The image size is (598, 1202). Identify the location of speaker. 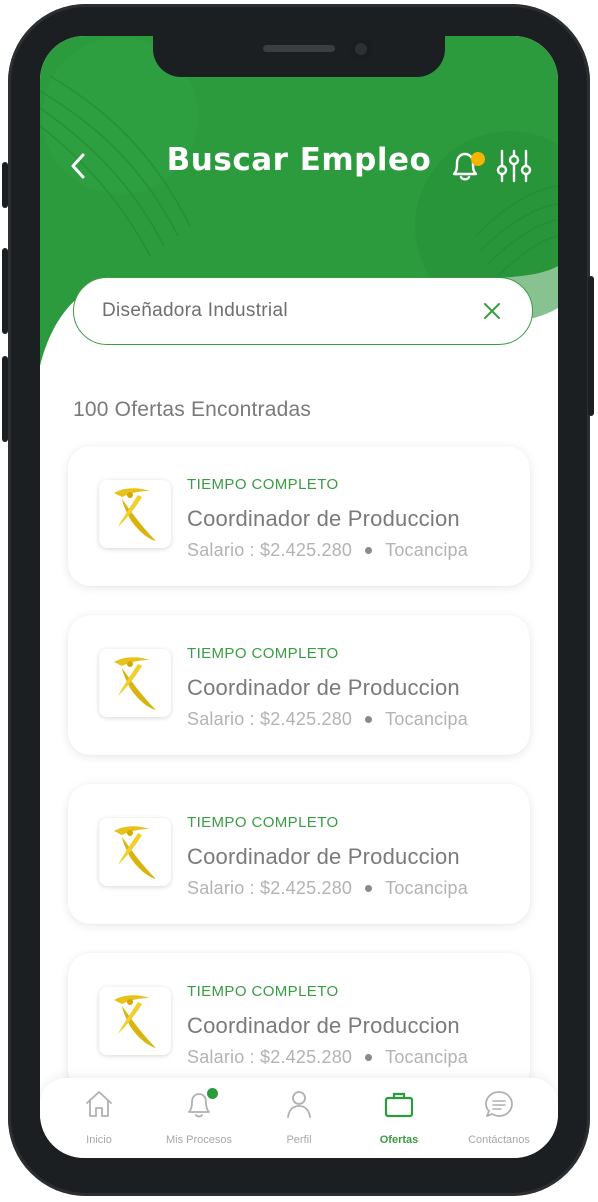
(299, 48).